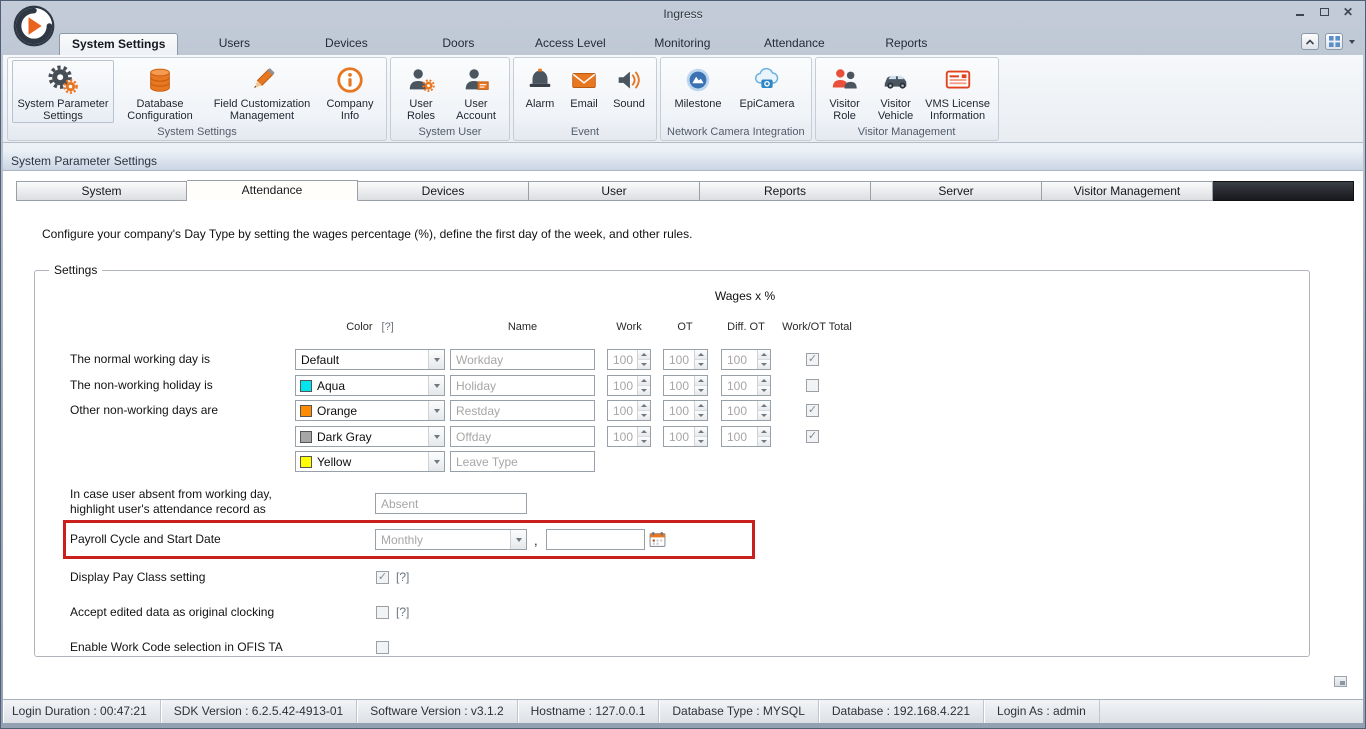 This screenshot has height=729, width=1366. What do you see at coordinates (34, 26) in the screenshot?
I see `app-logo-icon` at bounding box center [34, 26].